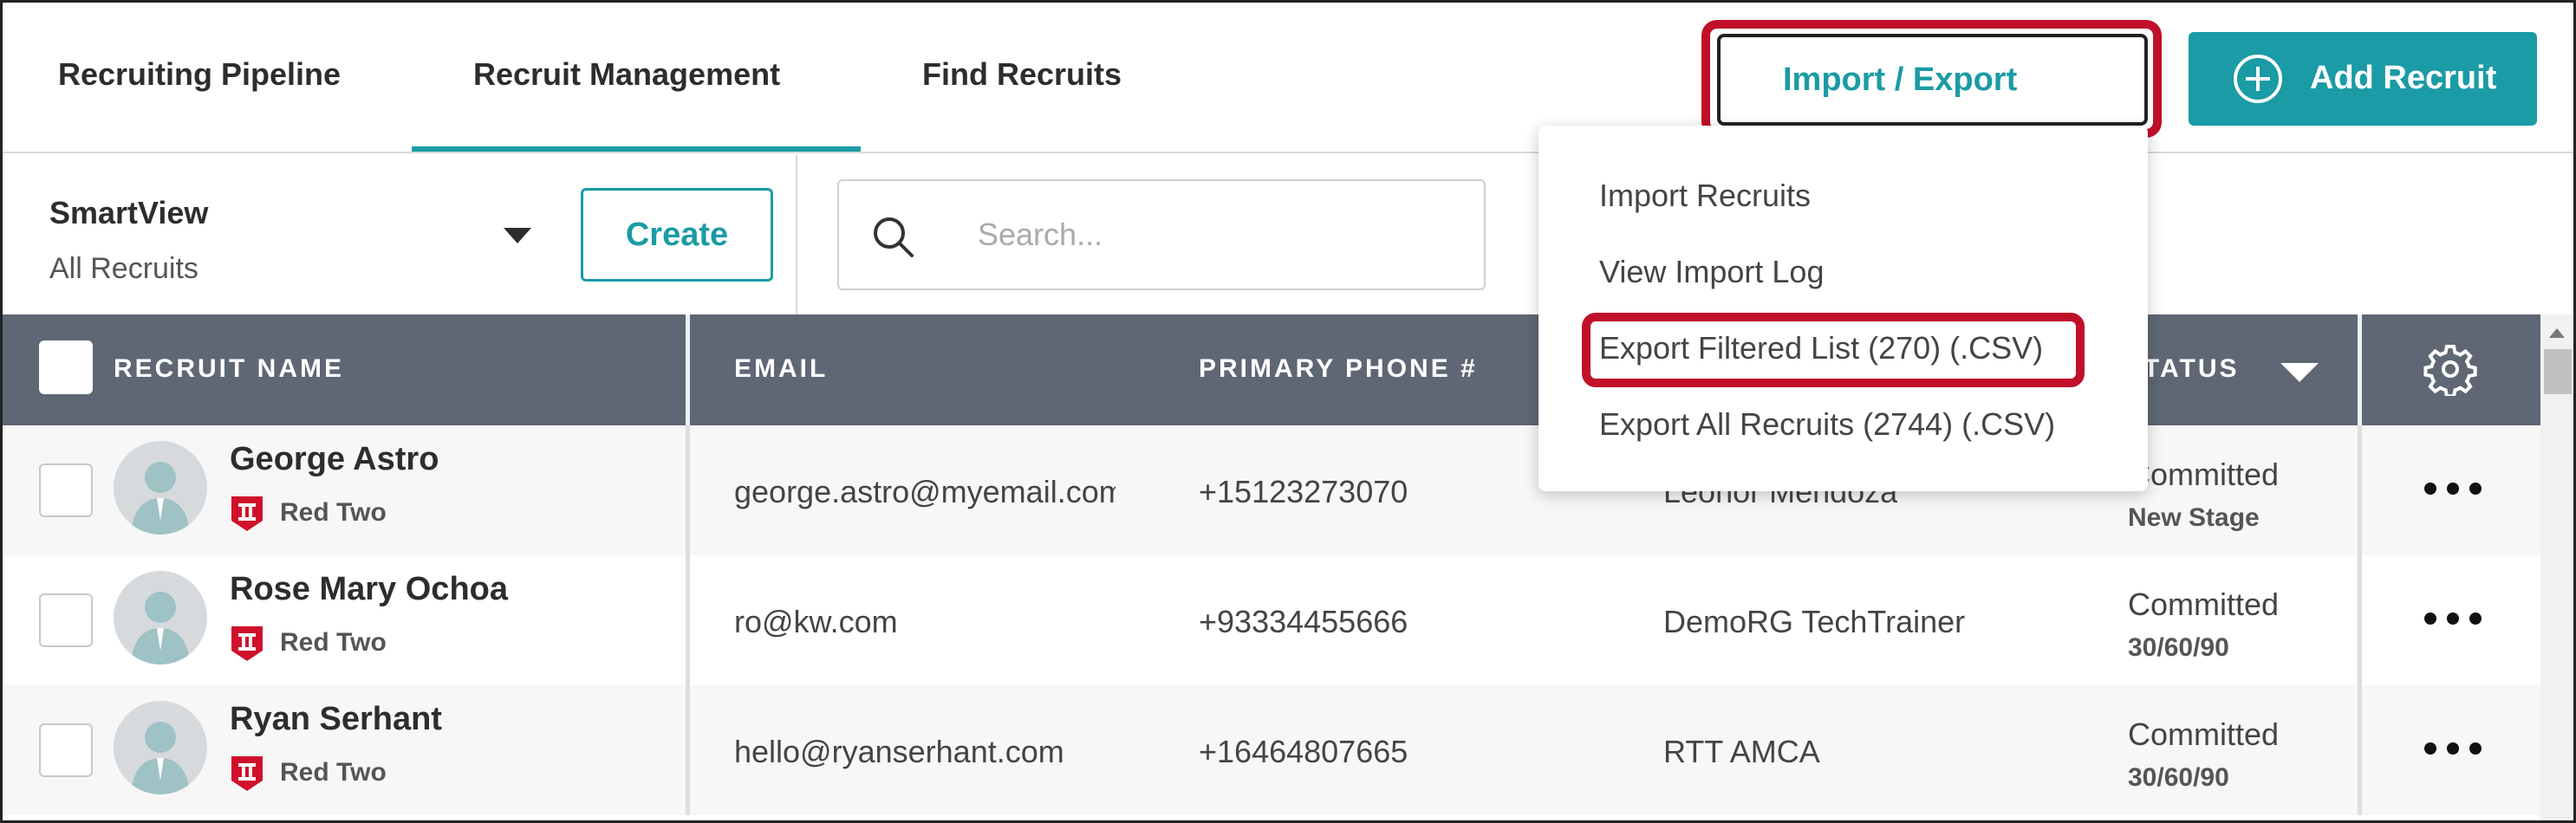 The width and height of the screenshot is (2576, 823). I want to click on email-cell: hello@ryanserhant.com, so click(899, 752).